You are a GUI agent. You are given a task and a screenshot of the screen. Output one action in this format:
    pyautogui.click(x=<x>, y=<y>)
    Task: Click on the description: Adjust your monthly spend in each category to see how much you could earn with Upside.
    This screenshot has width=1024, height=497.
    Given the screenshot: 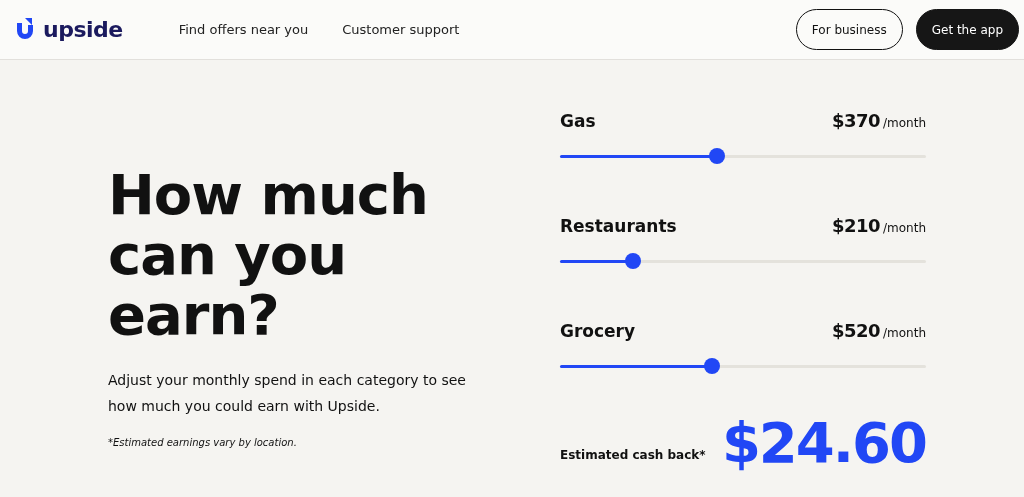 What is the action you would take?
    pyautogui.click(x=287, y=393)
    